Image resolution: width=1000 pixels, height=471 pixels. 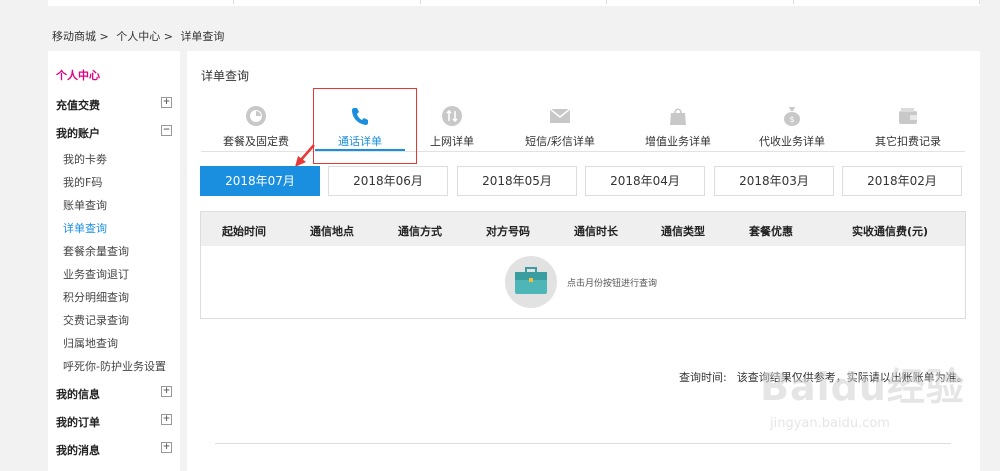 What do you see at coordinates (517, 181) in the screenshot?
I see `month-button-2018-05: 2018年05月` at bounding box center [517, 181].